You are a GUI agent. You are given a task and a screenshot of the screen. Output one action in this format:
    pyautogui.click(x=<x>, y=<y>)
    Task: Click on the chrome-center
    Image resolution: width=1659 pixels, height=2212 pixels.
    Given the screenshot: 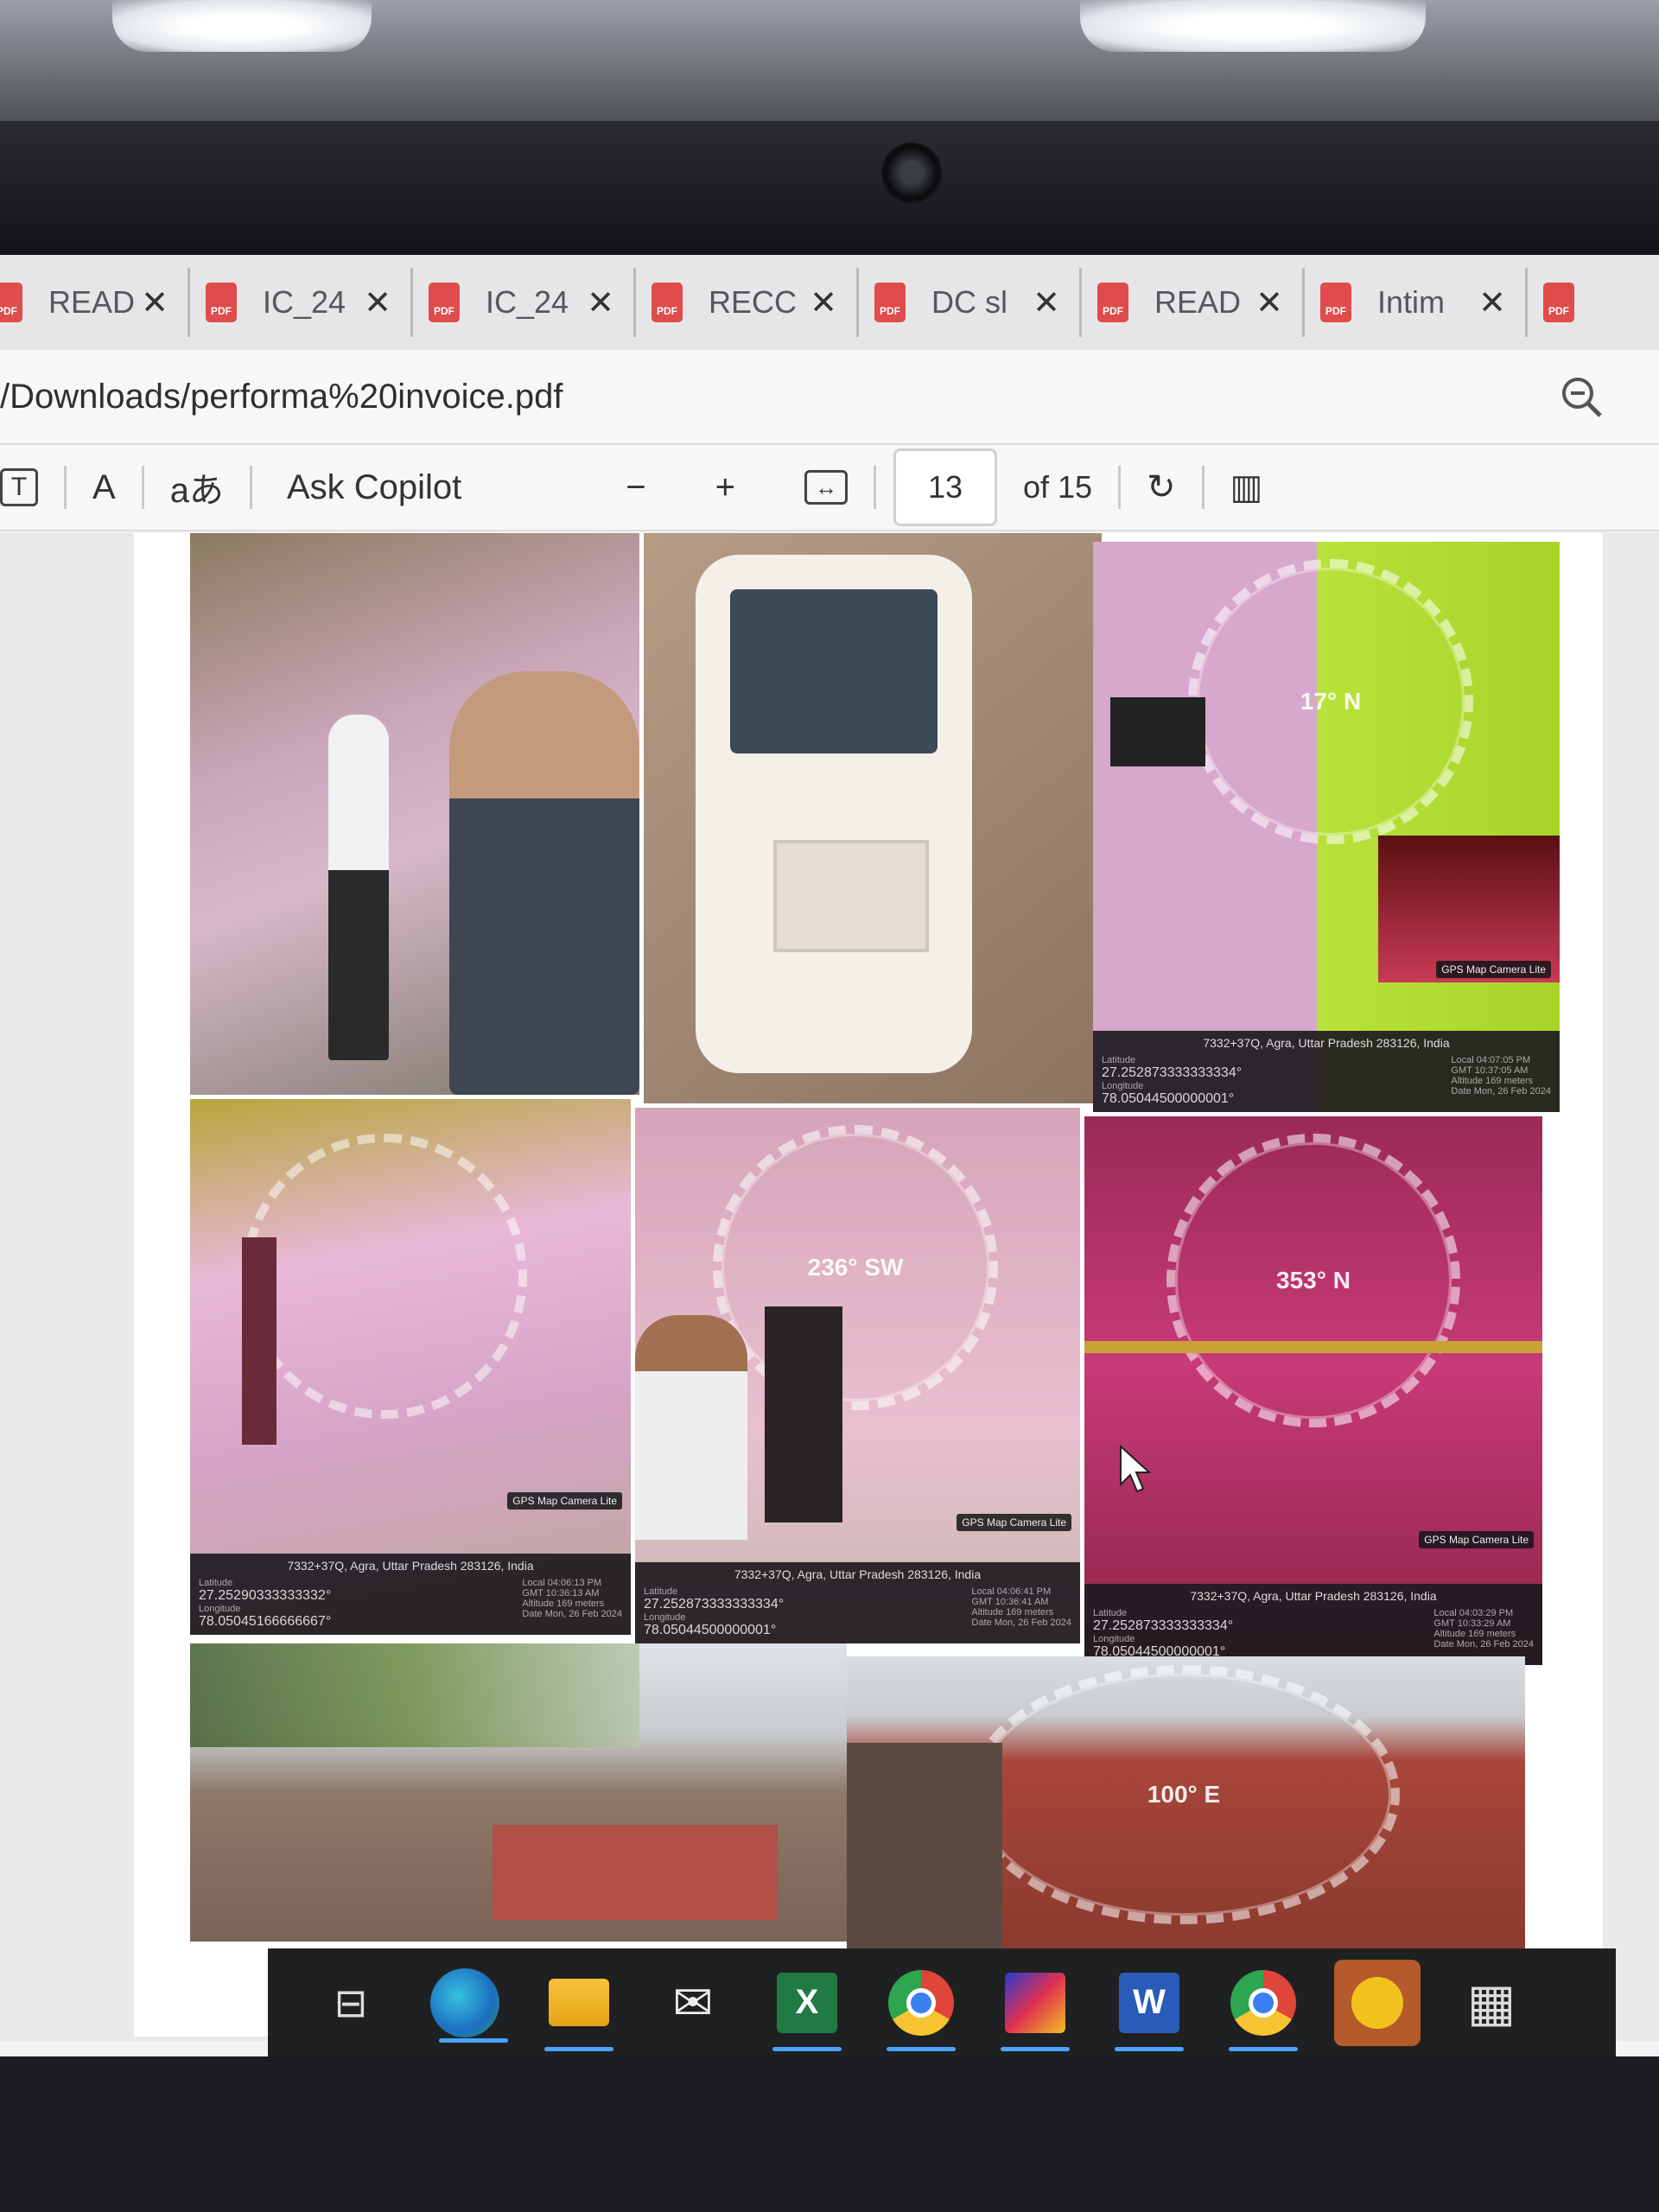 What is the action you would take?
    pyautogui.click(x=921, y=2002)
    